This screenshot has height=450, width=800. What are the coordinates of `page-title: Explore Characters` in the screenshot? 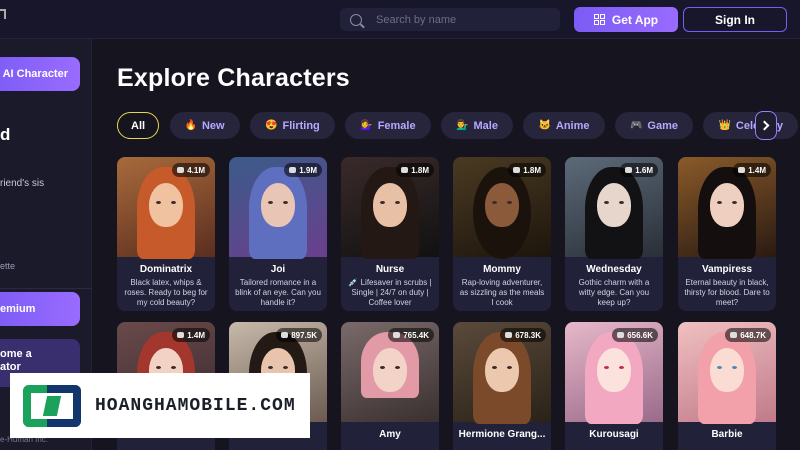 It's located at (233, 78).